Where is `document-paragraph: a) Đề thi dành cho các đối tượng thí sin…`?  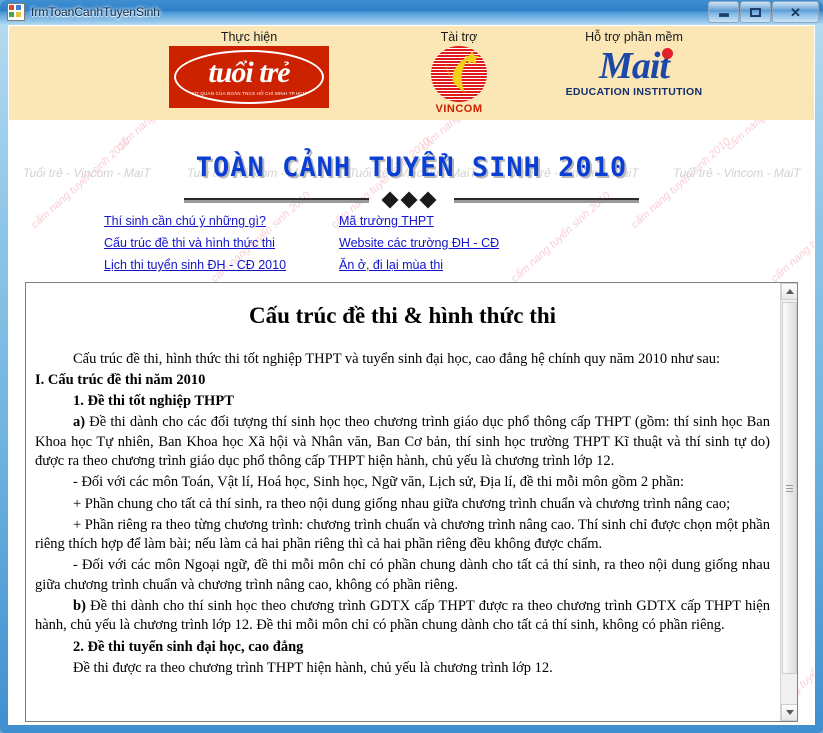 document-paragraph: a) Đề thi dành cho các đối tượng thí sin… is located at coordinates (402, 442).